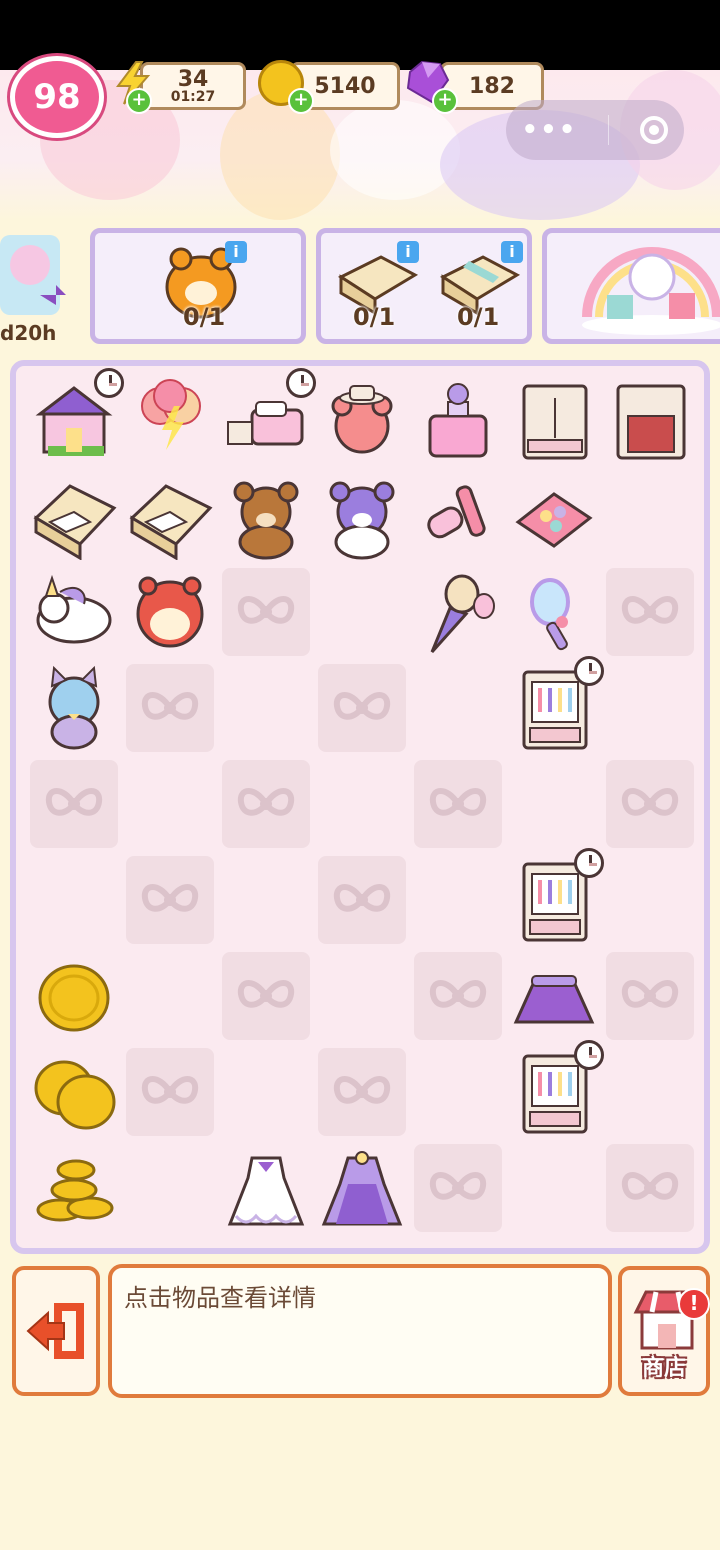 This screenshot has width=720, height=1550. I want to click on white-dress-icon, so click(266, 1191).